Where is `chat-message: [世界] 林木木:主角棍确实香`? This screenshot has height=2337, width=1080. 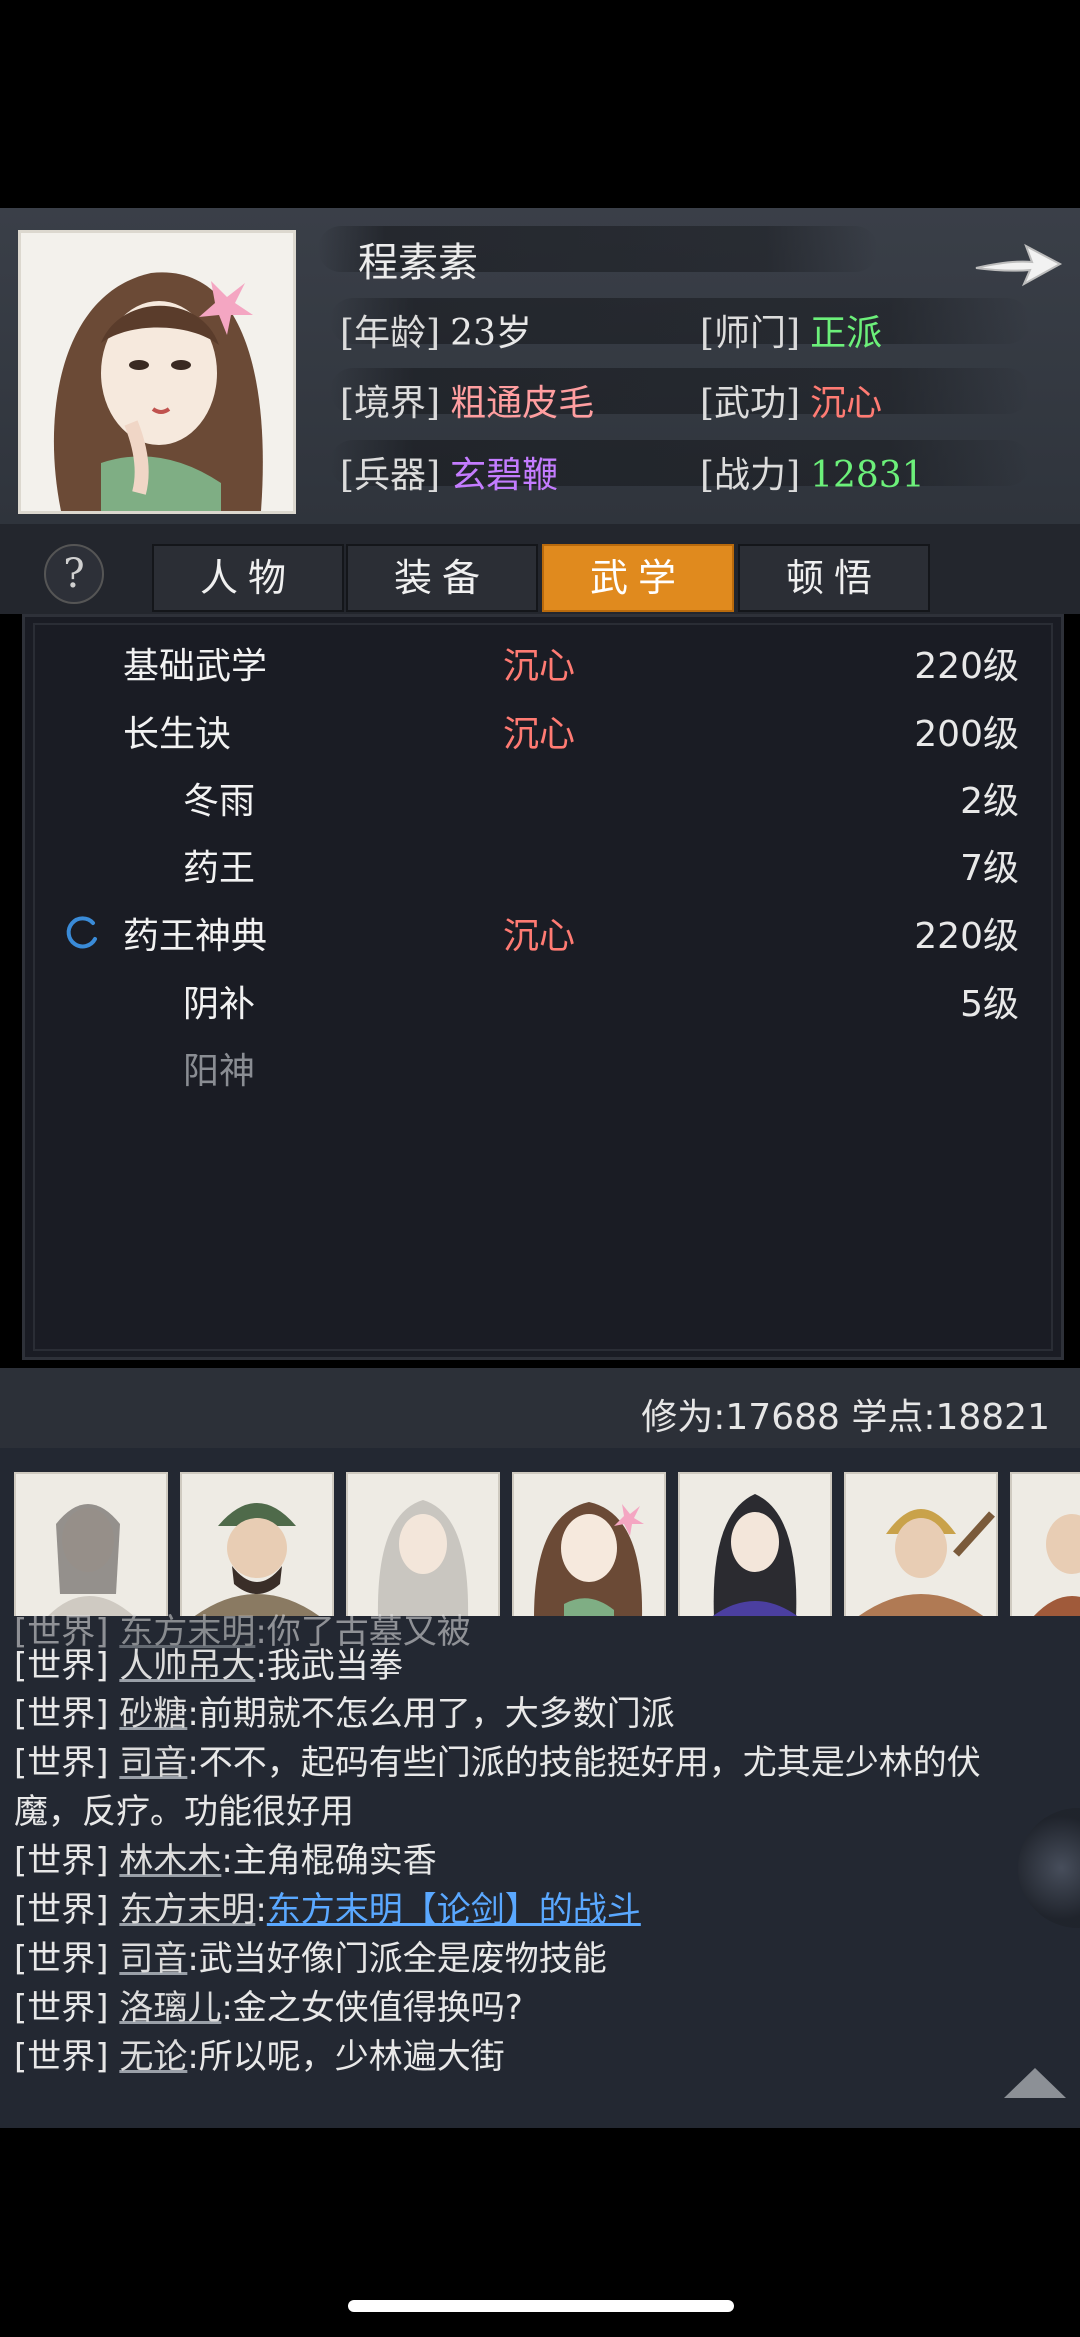 chat-message: [世界] 林木木:主角棍确实香 is located at coordinates (225, 1857).